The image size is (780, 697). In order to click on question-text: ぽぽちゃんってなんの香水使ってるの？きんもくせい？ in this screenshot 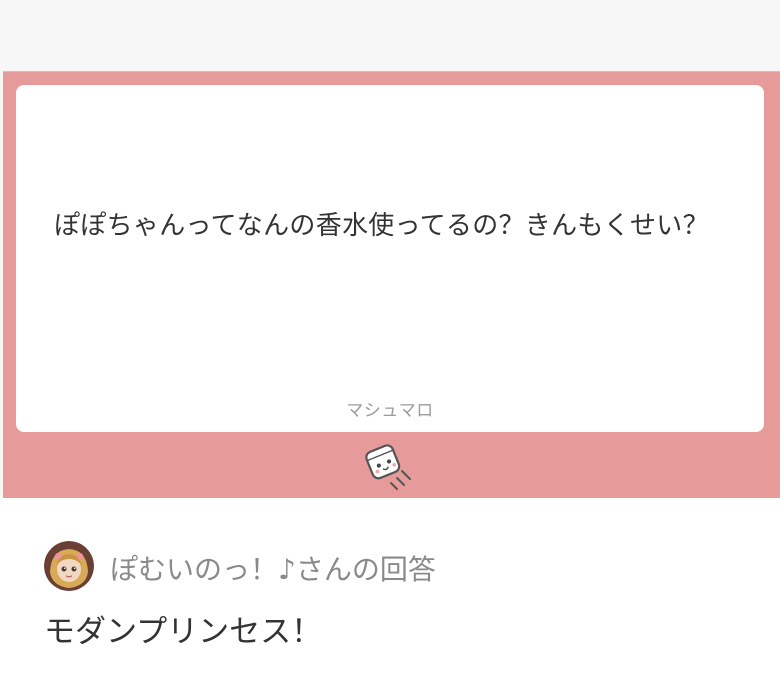, I will do `click(381, 226)`.